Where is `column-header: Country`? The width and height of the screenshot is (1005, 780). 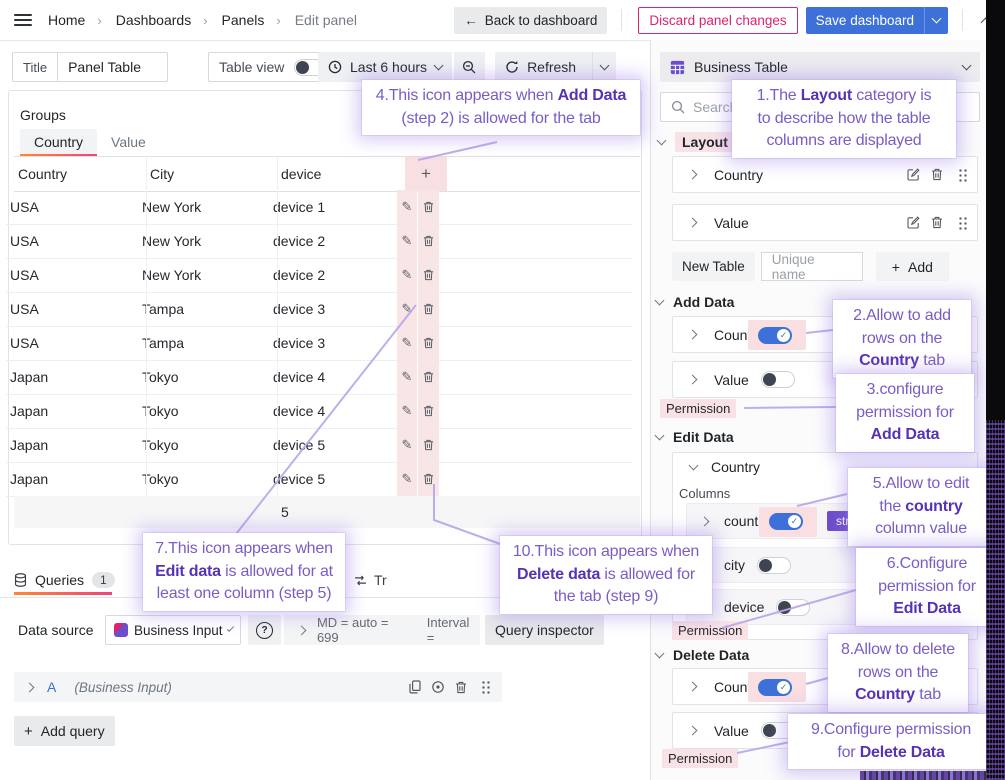 column-header: Country is located at coordinates (42, 174).